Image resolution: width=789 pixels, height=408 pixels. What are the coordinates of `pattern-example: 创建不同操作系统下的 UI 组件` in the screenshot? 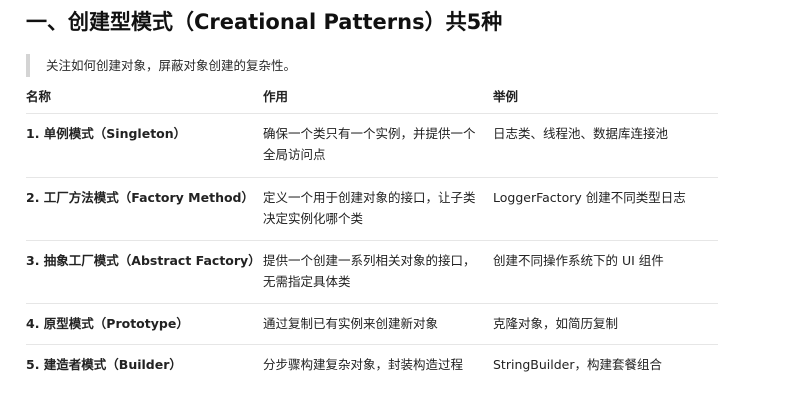 It's located at (578, 260).